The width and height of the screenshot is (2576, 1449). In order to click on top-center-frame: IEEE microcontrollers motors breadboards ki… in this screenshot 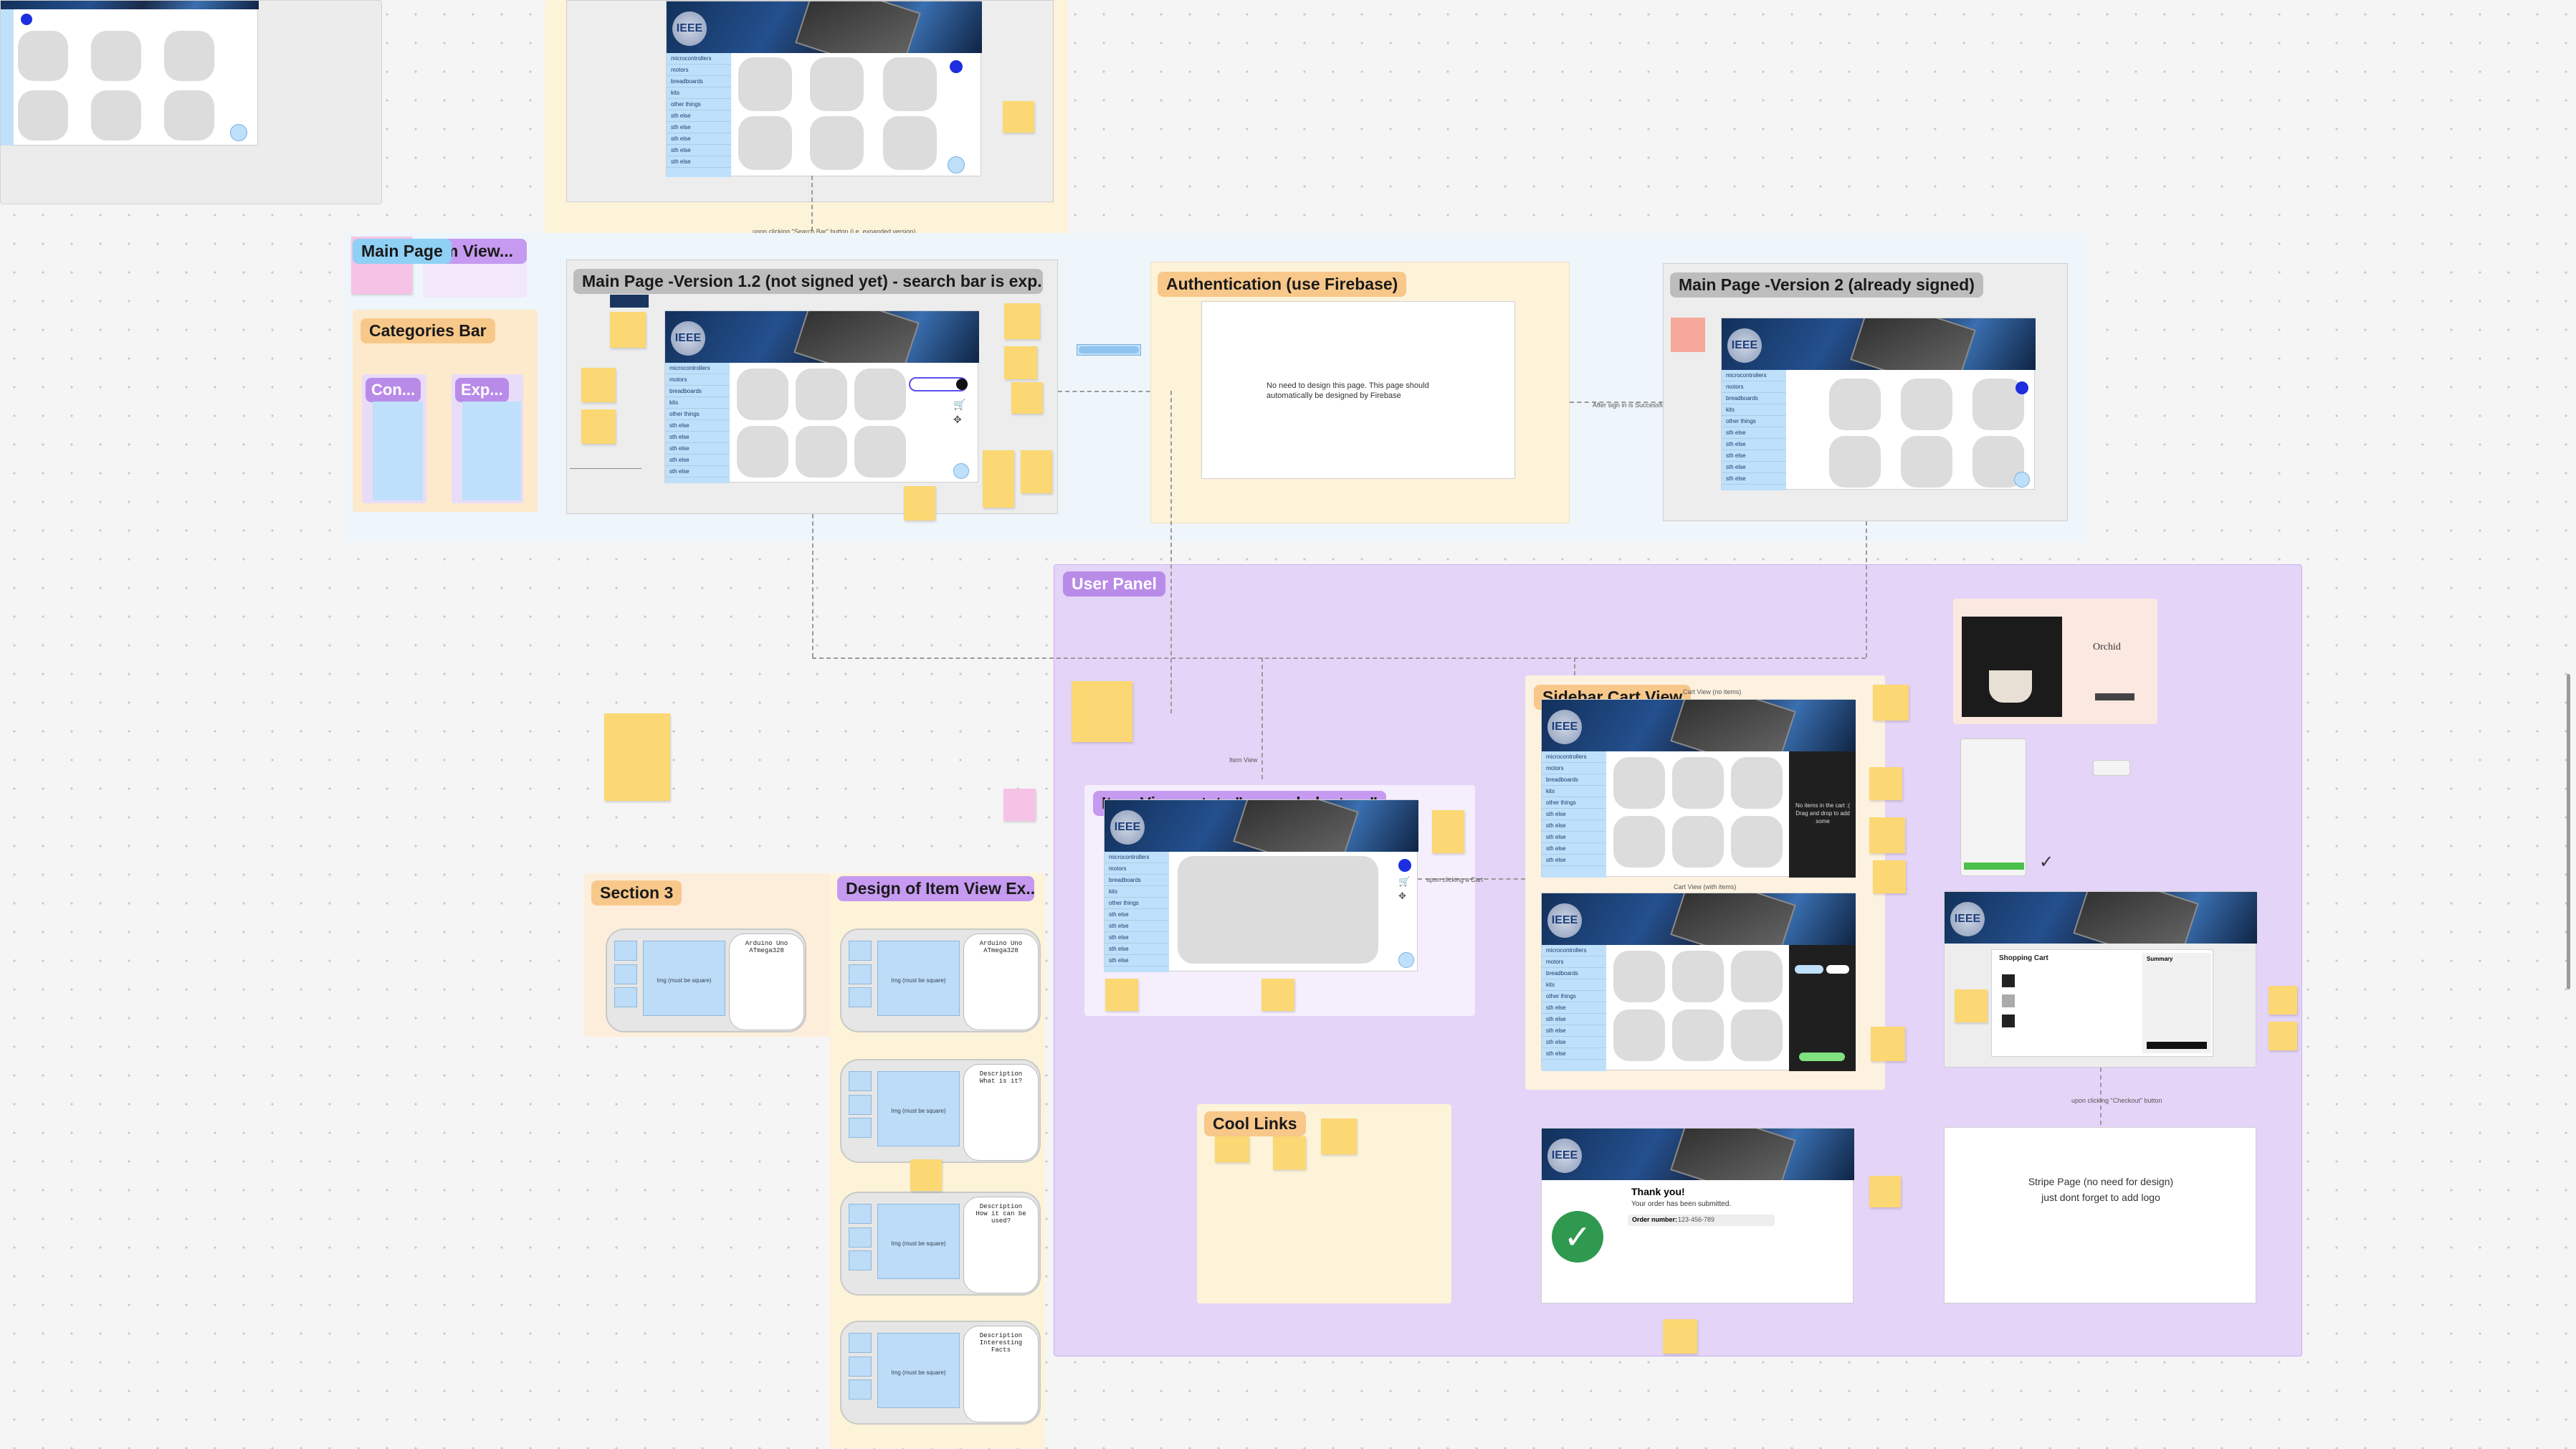, I will do `click(810, 101)`.